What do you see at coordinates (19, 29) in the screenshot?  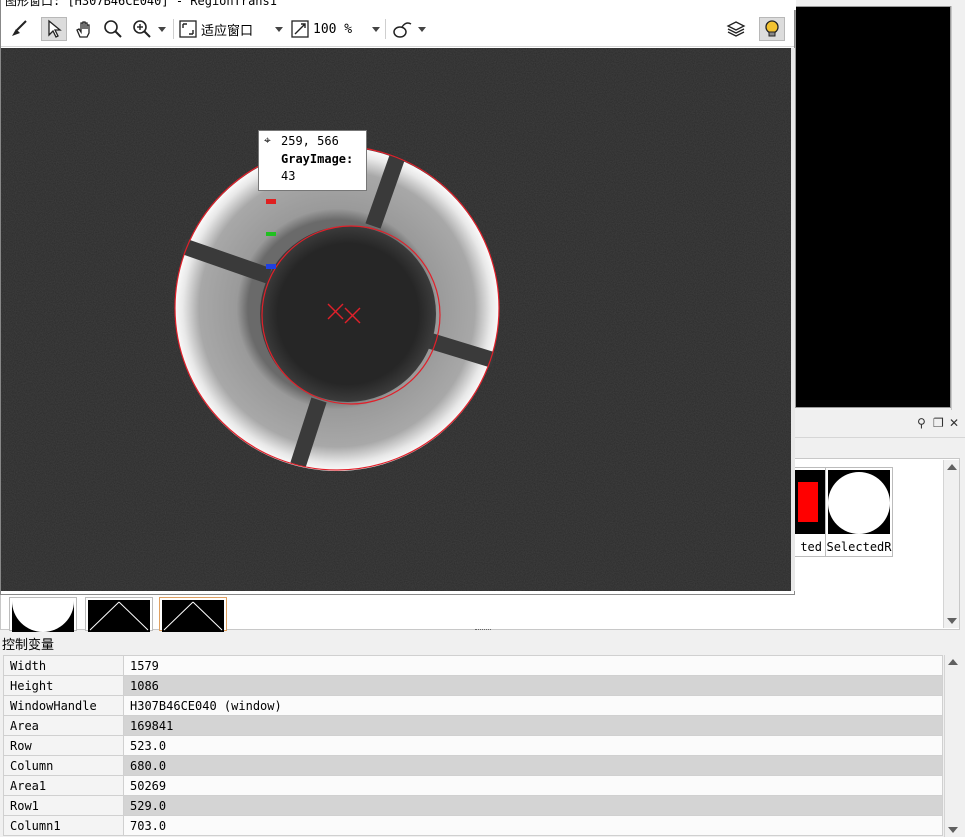 I see `brush-icon` at bounding box center [19, 29].